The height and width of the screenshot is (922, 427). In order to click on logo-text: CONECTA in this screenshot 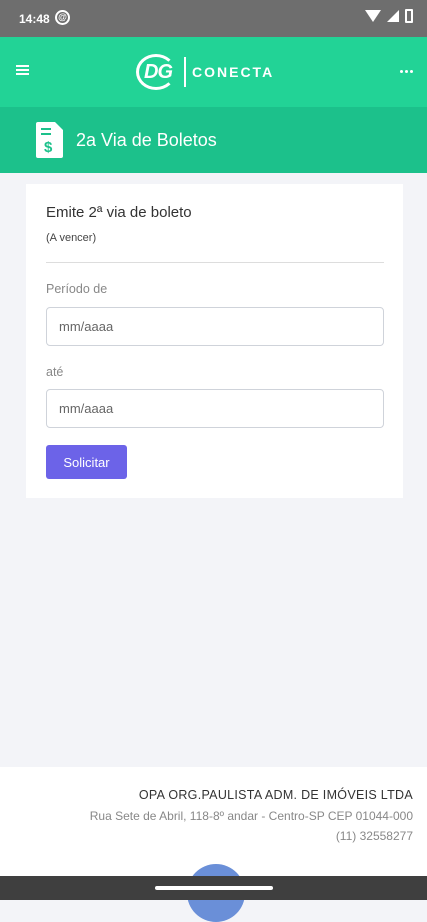, I will do `click(233, 72)`.